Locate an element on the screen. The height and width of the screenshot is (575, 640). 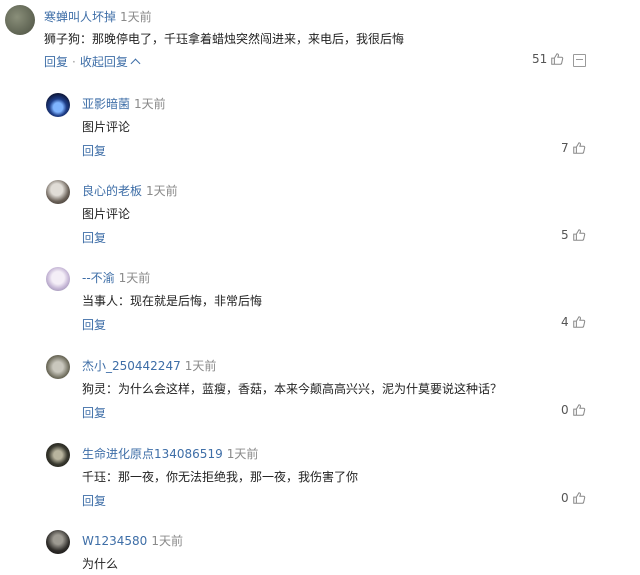
report-icon is located at coordinates (579, 60).